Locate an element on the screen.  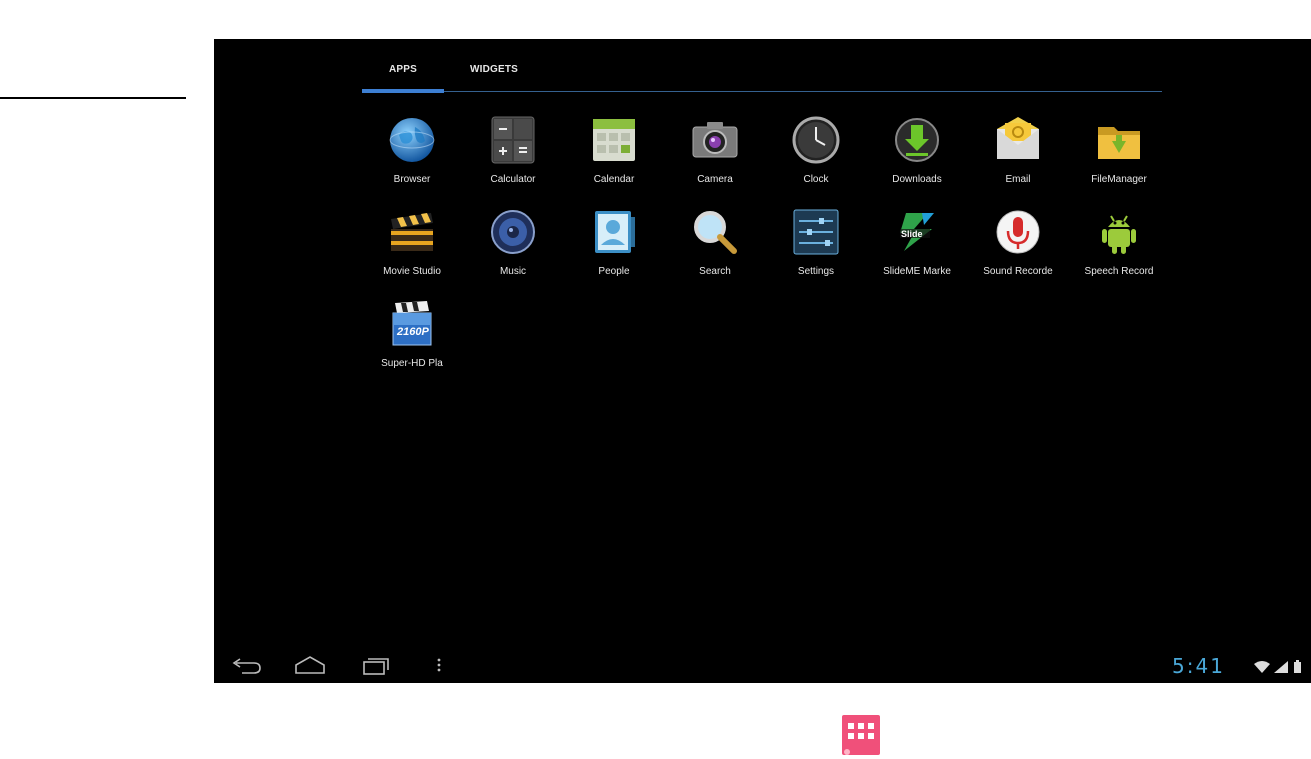
home-icon is located at coordinates (310, 665).